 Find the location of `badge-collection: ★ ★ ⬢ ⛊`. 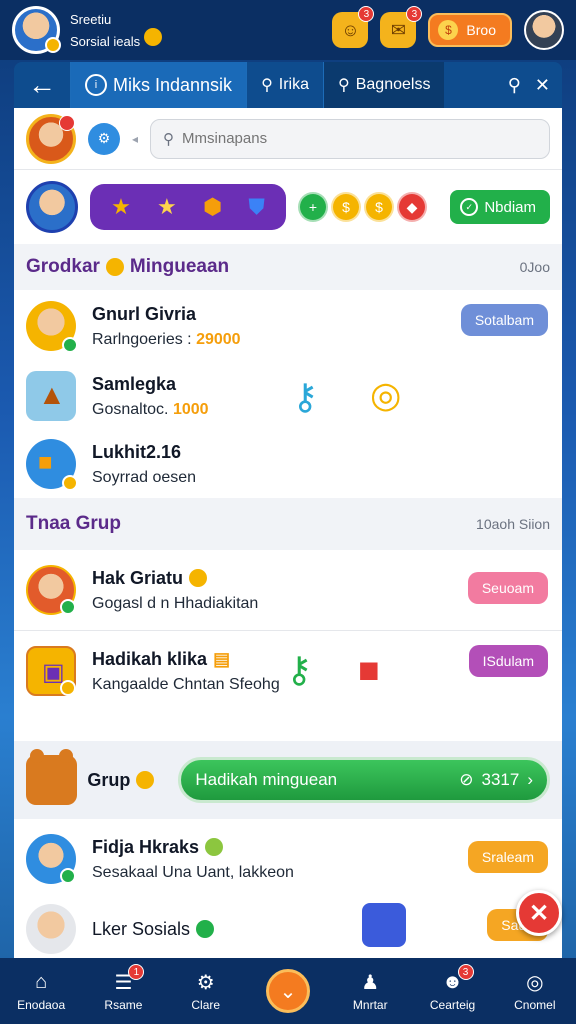

badge-collection: ★ ★ ⬢ ⛊ is located at coordinates (188, 207).